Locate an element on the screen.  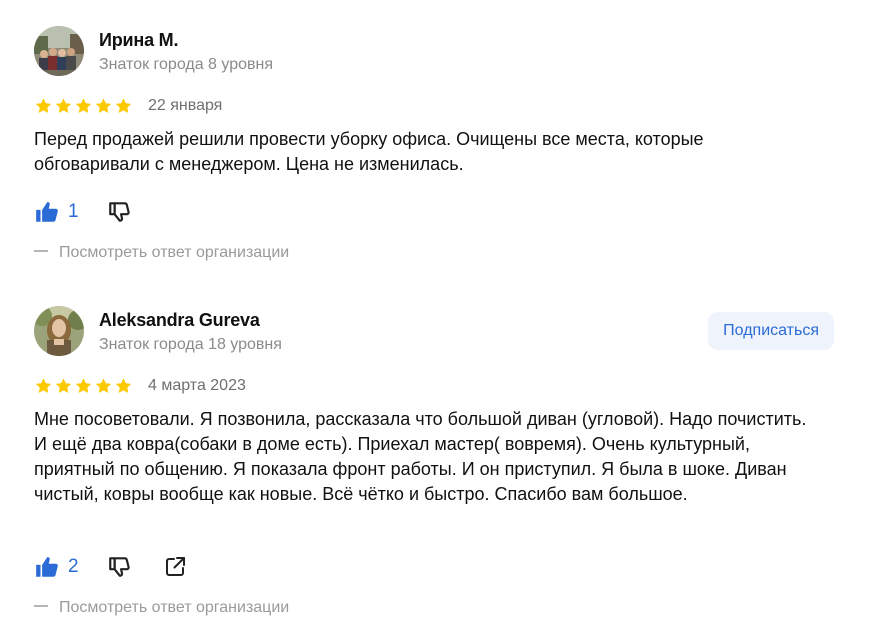
review-date: 22 января is located at coordinates (185, 105).